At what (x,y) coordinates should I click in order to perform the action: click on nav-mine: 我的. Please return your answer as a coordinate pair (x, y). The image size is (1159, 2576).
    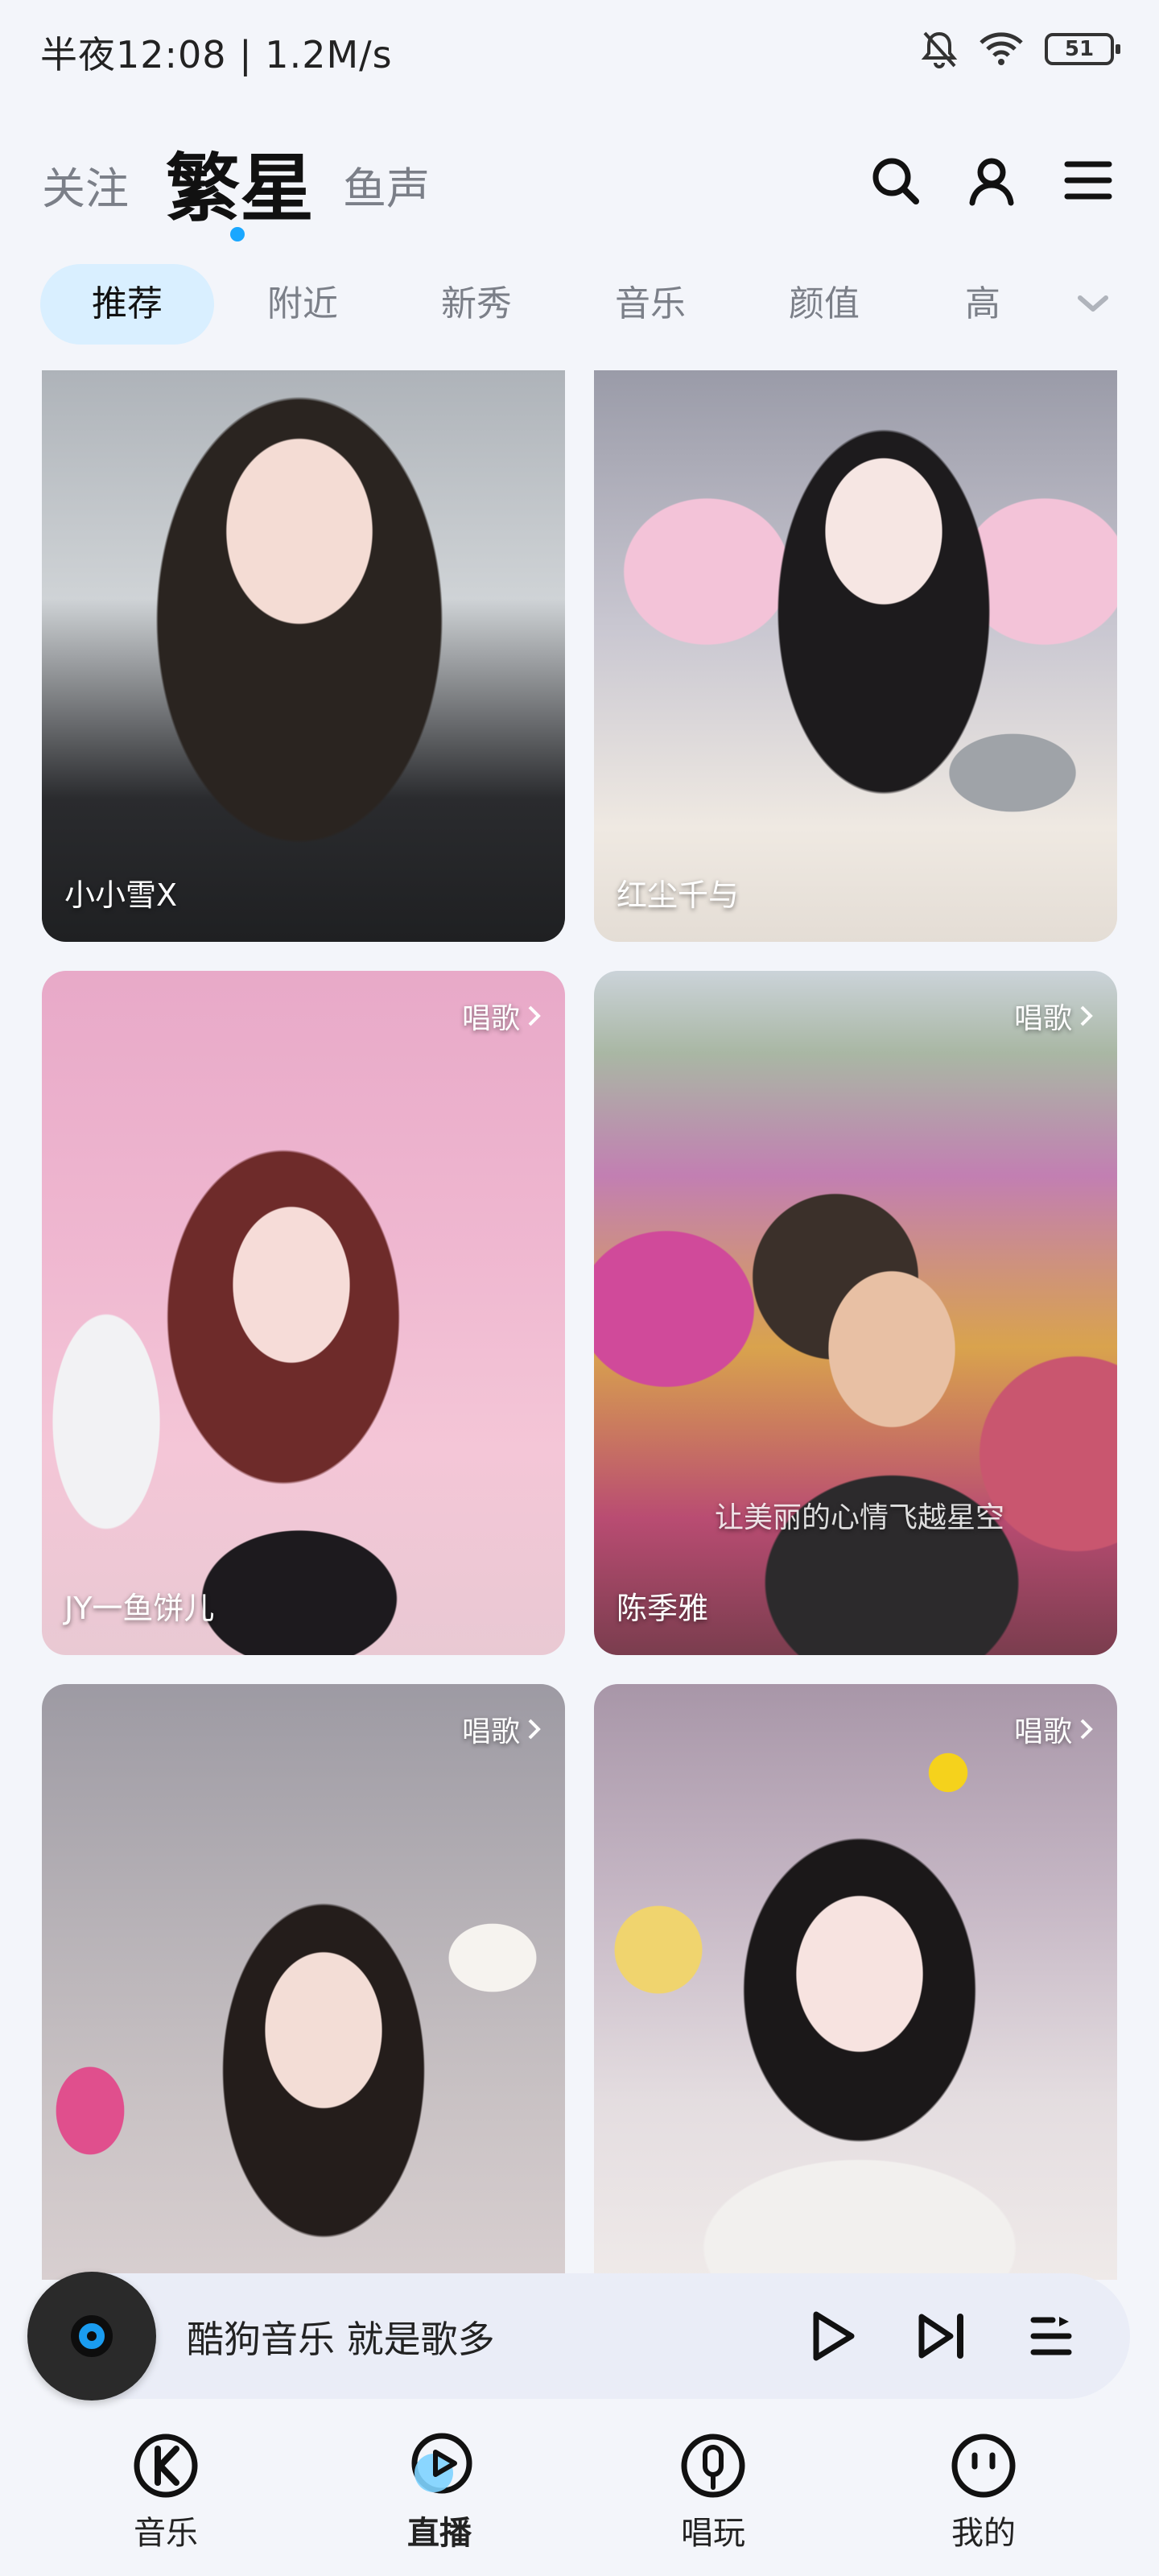
    Looking at the image, I should click on (983, 2488).